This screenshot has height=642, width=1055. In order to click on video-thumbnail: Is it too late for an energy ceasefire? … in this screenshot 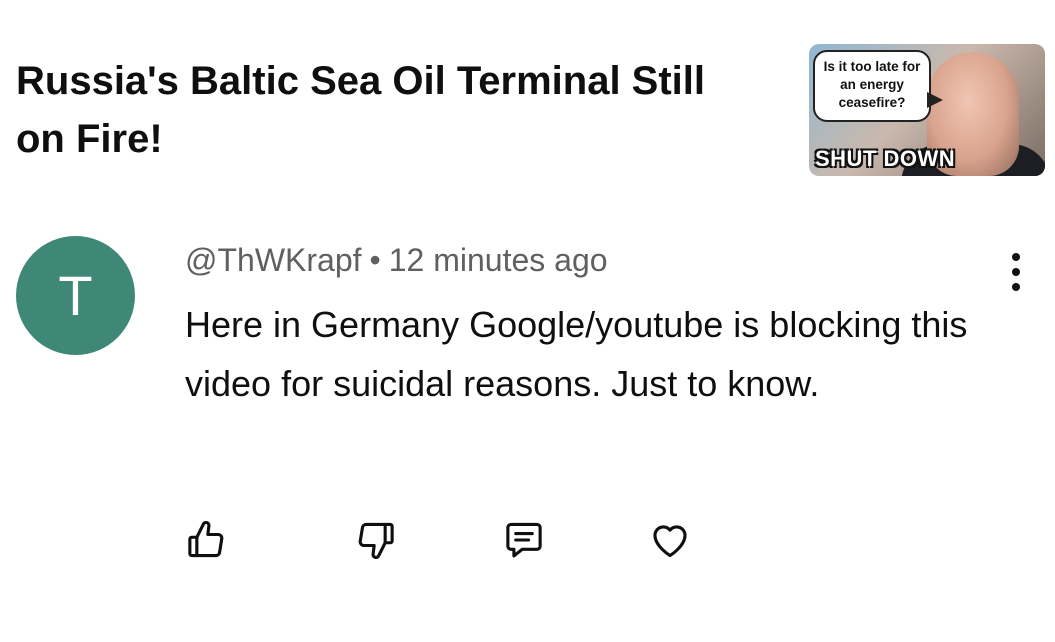, I will do `click(927, 110)`.